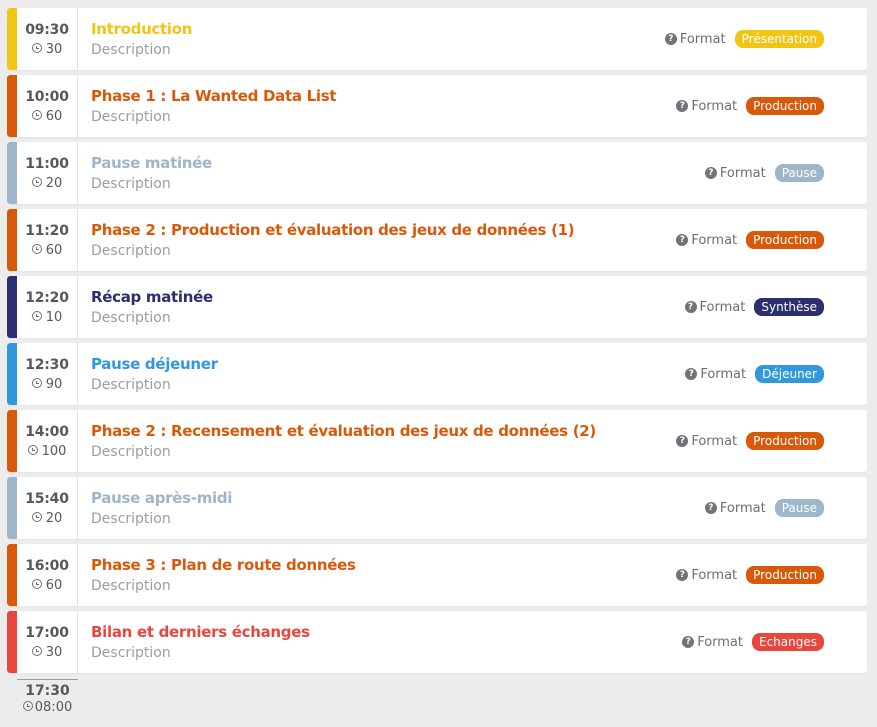  I want to click on item-content: Bilan et derniers échanges Description, so click(329, 636).